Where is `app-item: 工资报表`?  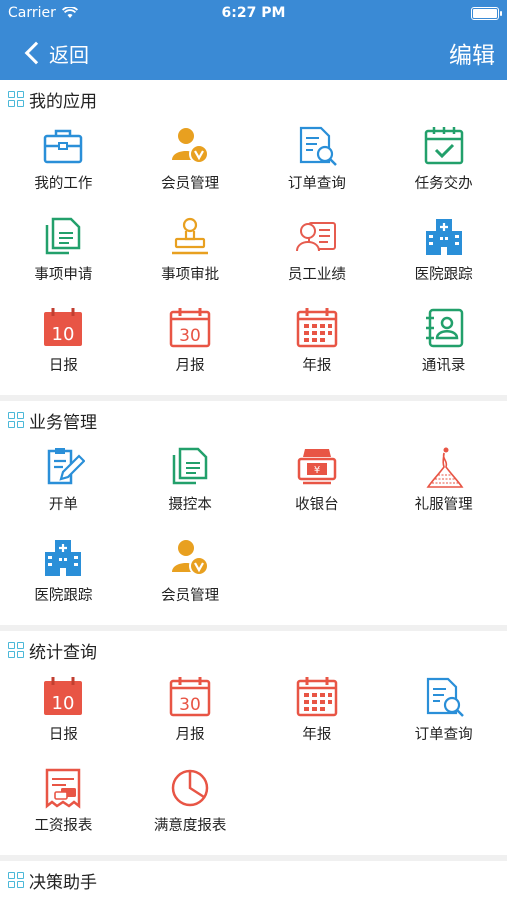
app-item: 工资报表 is located at coordinates (63, 805).